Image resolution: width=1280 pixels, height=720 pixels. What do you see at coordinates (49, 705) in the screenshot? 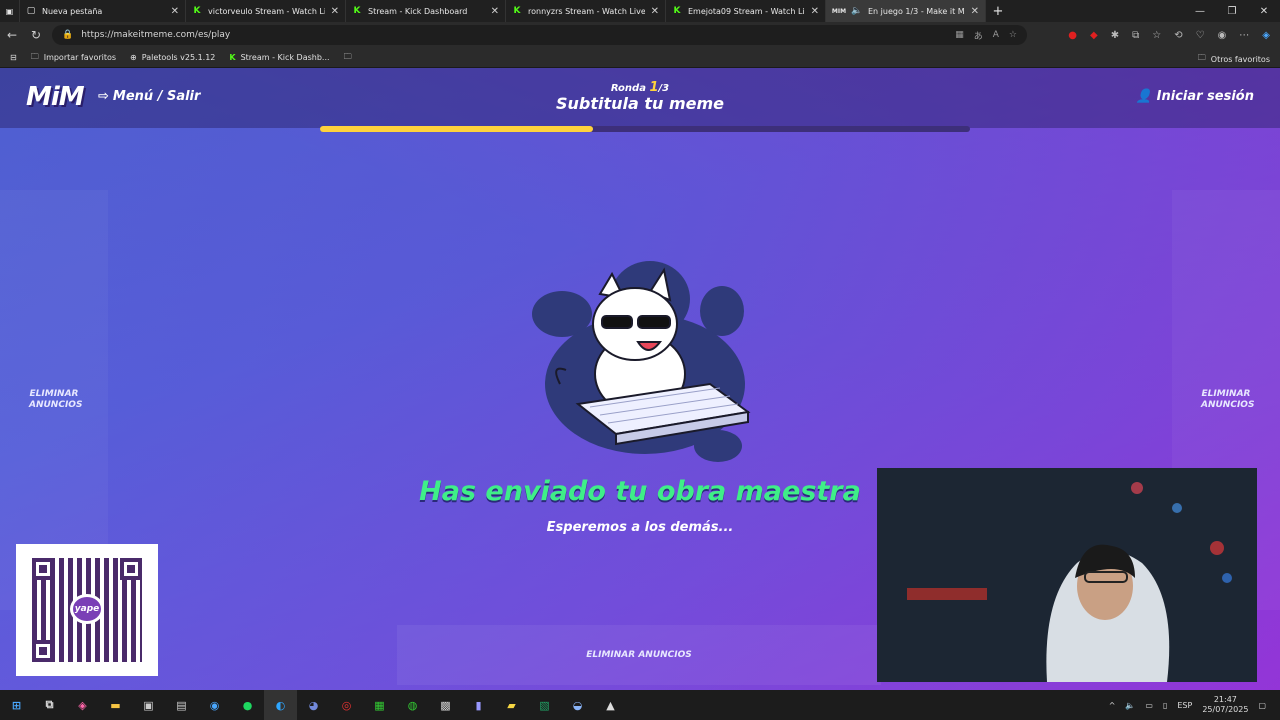
I see `task-view-icon: ⧉` at bounding box center [49, 705].